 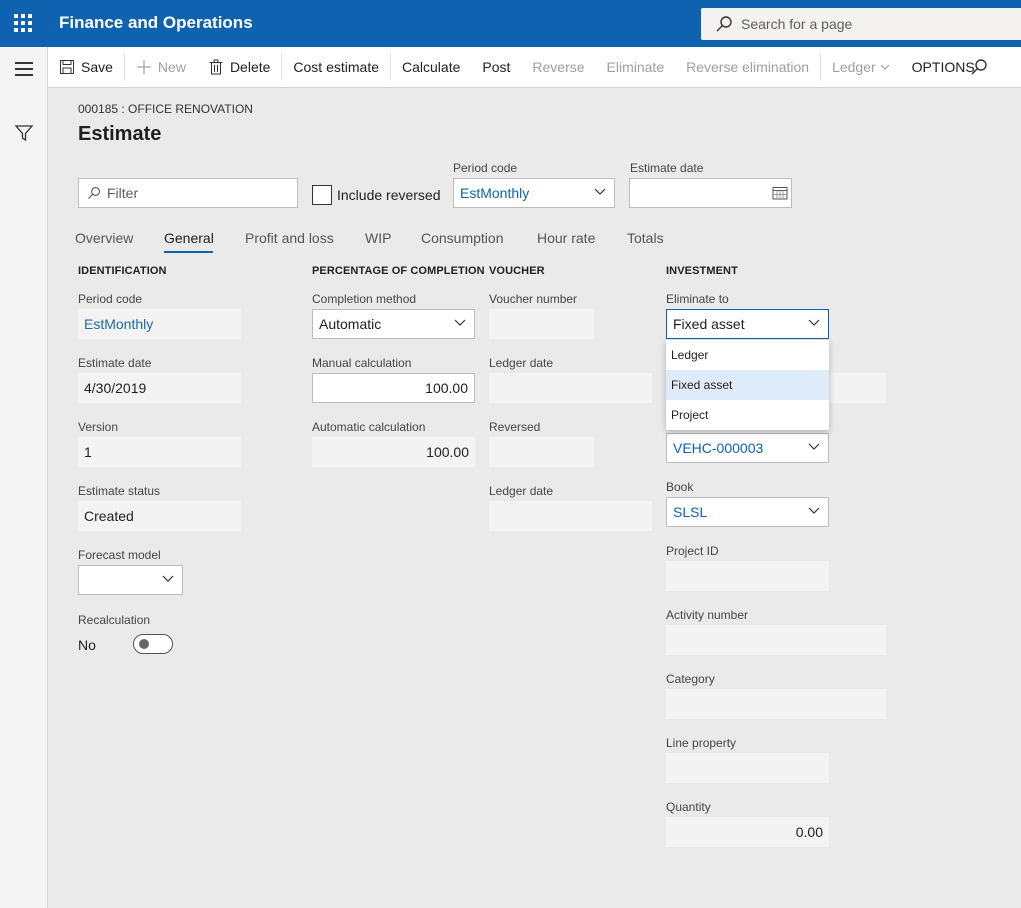 I want to click on active-tab-indicator, so click(x=188, y=252).